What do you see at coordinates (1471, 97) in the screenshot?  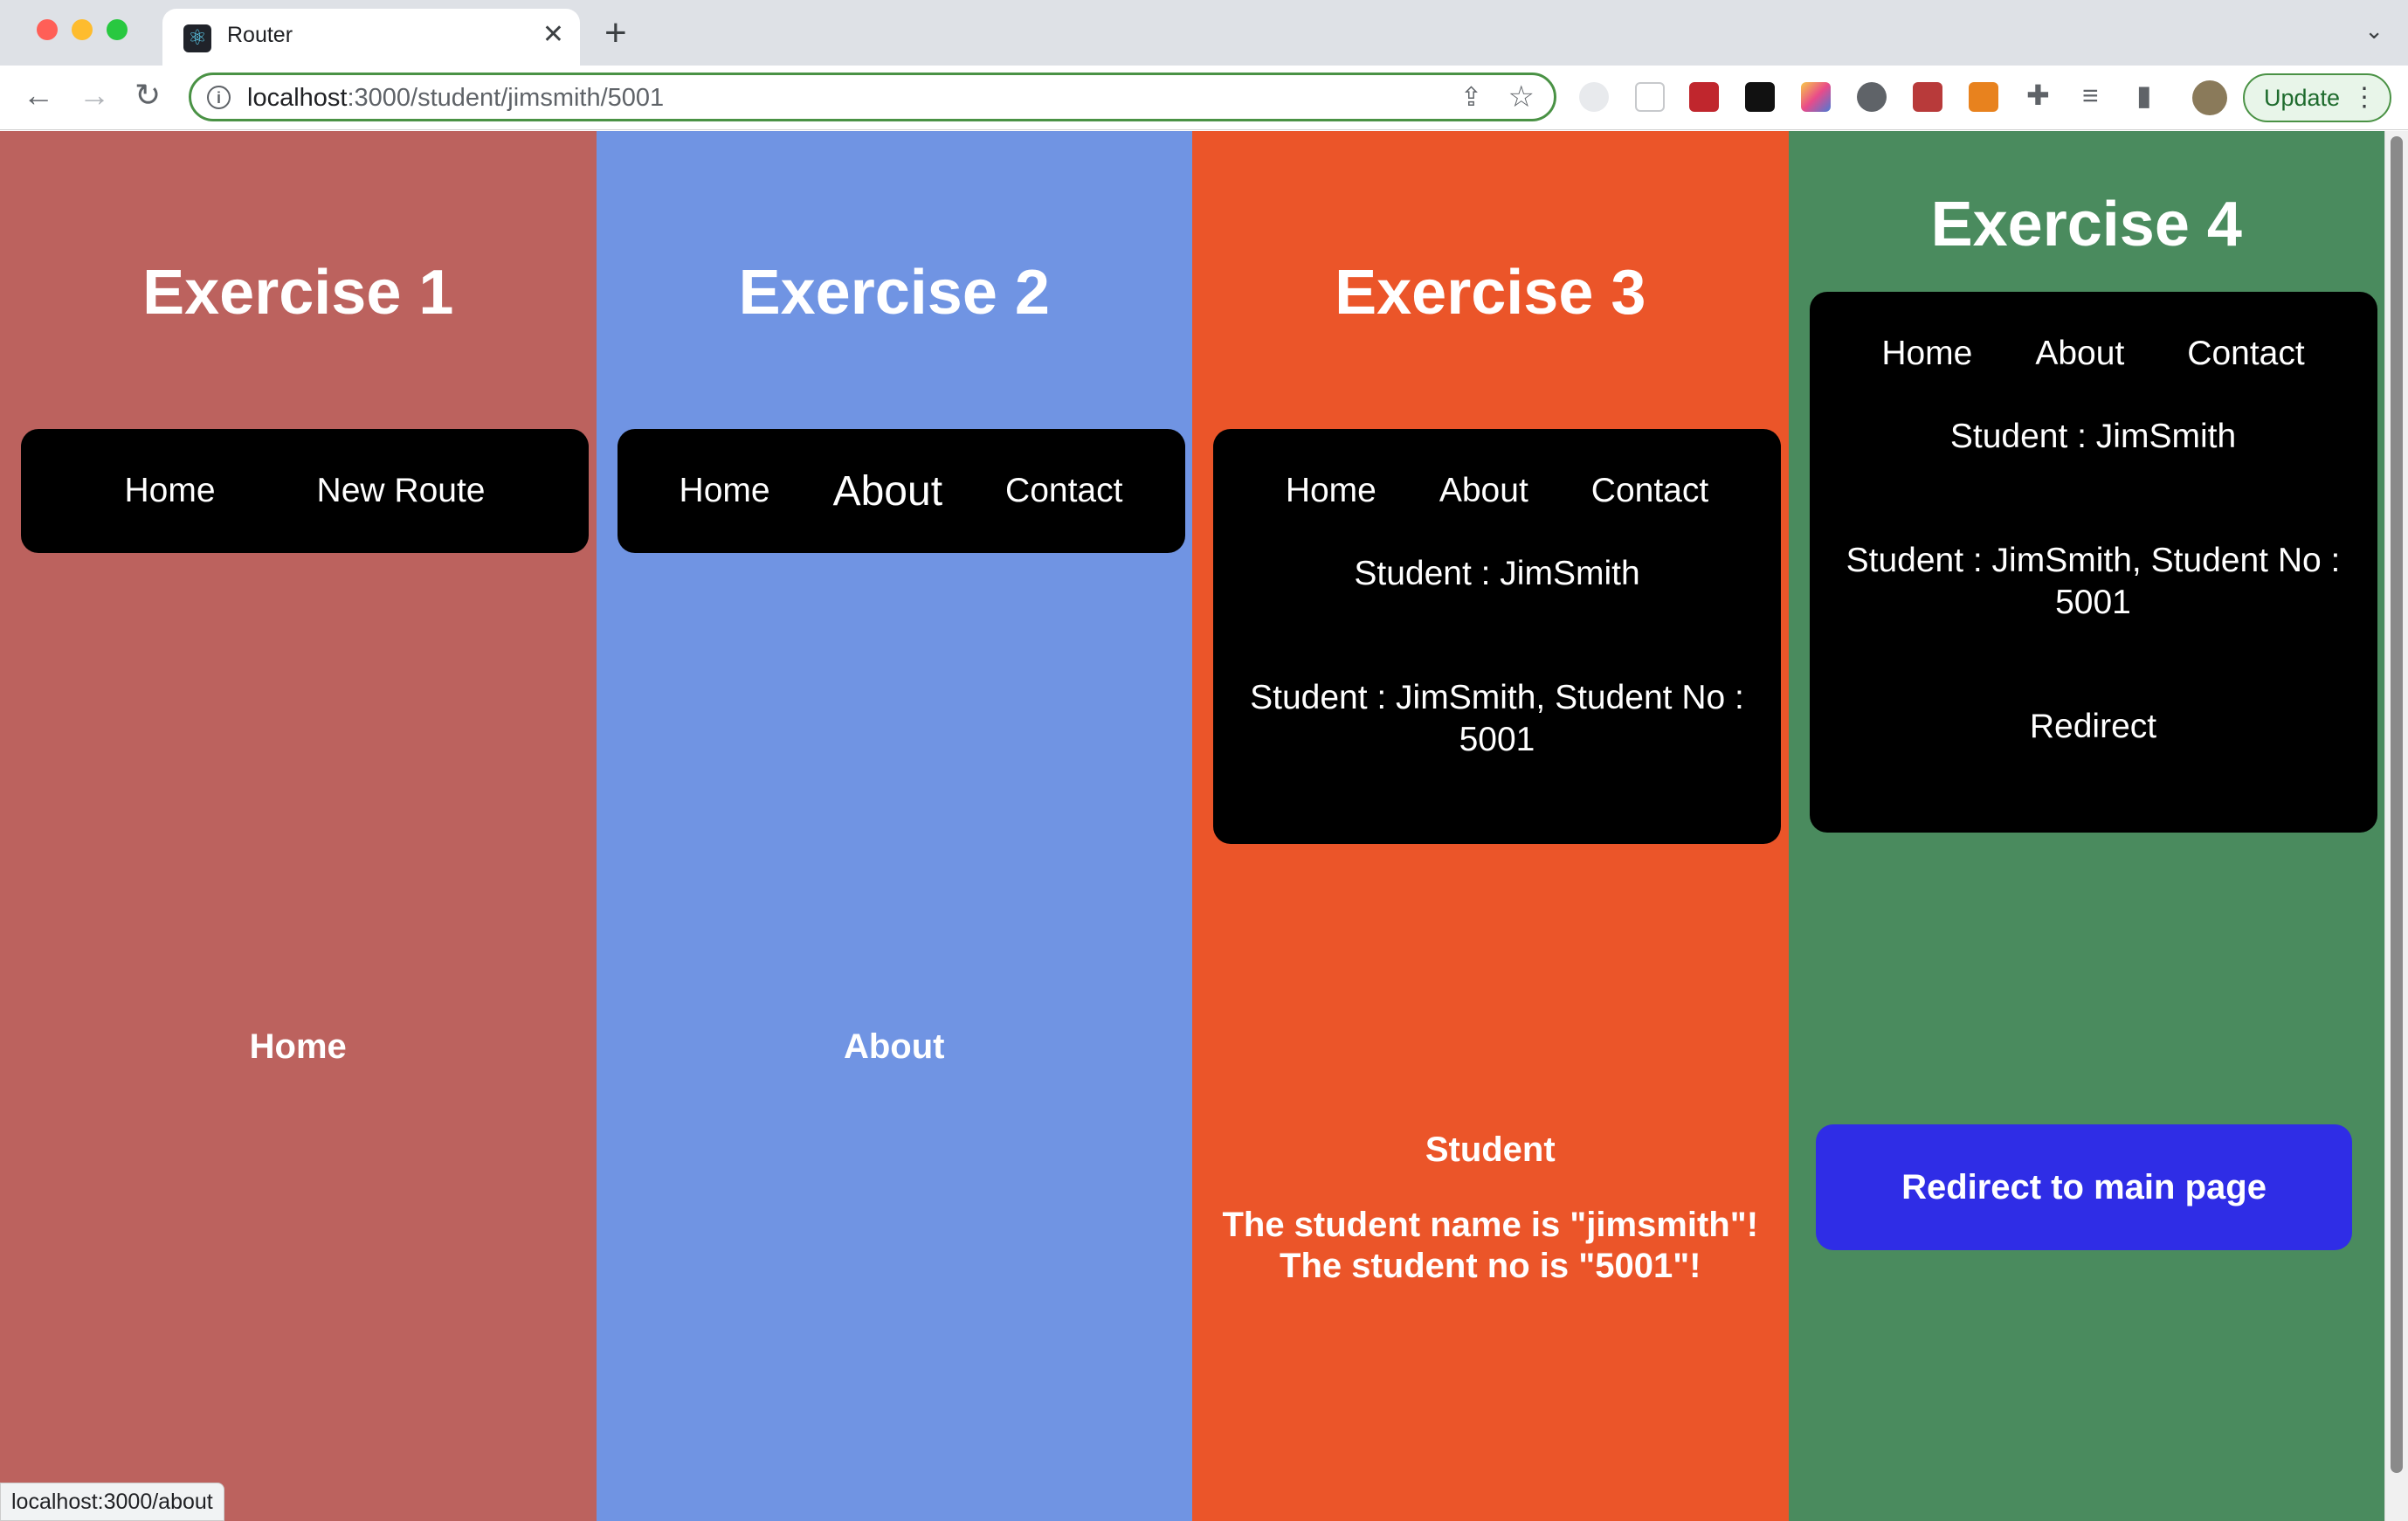 I see `share-icon: ⇪` at bounding box center [1471, 97].